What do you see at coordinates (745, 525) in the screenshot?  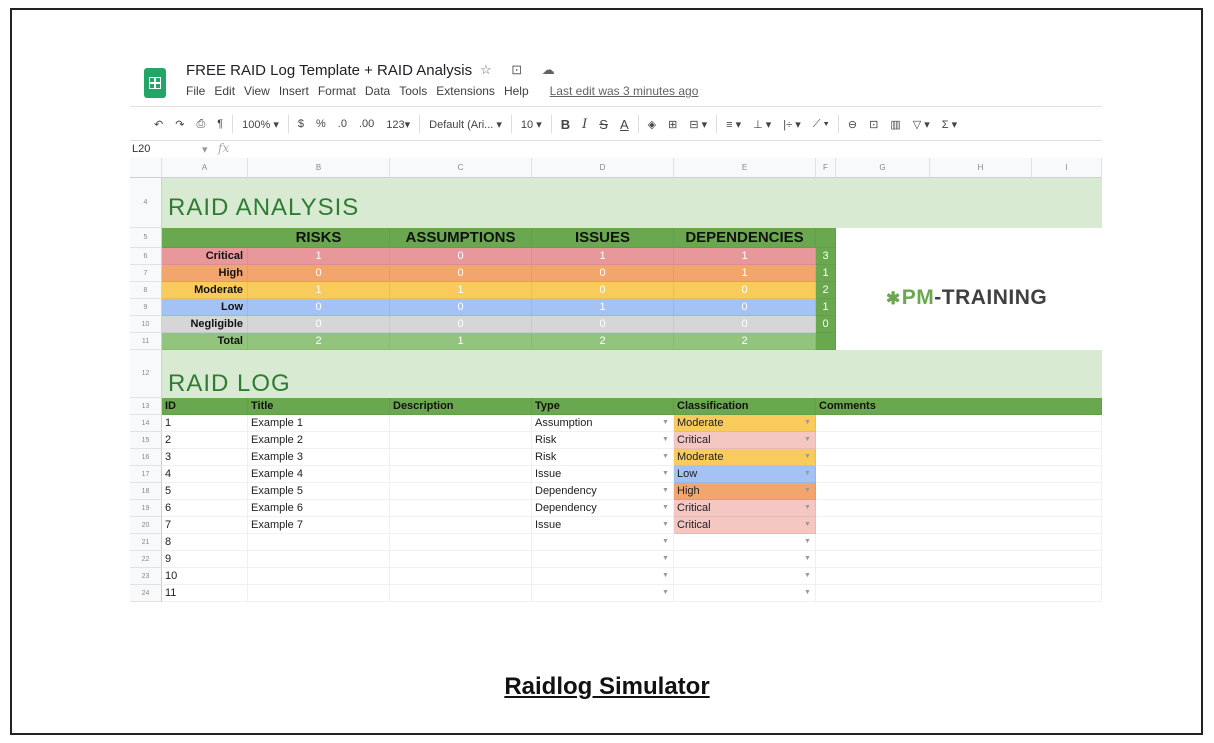 I see `log-cell-classification: Critical` at bounding box center [745, 525].